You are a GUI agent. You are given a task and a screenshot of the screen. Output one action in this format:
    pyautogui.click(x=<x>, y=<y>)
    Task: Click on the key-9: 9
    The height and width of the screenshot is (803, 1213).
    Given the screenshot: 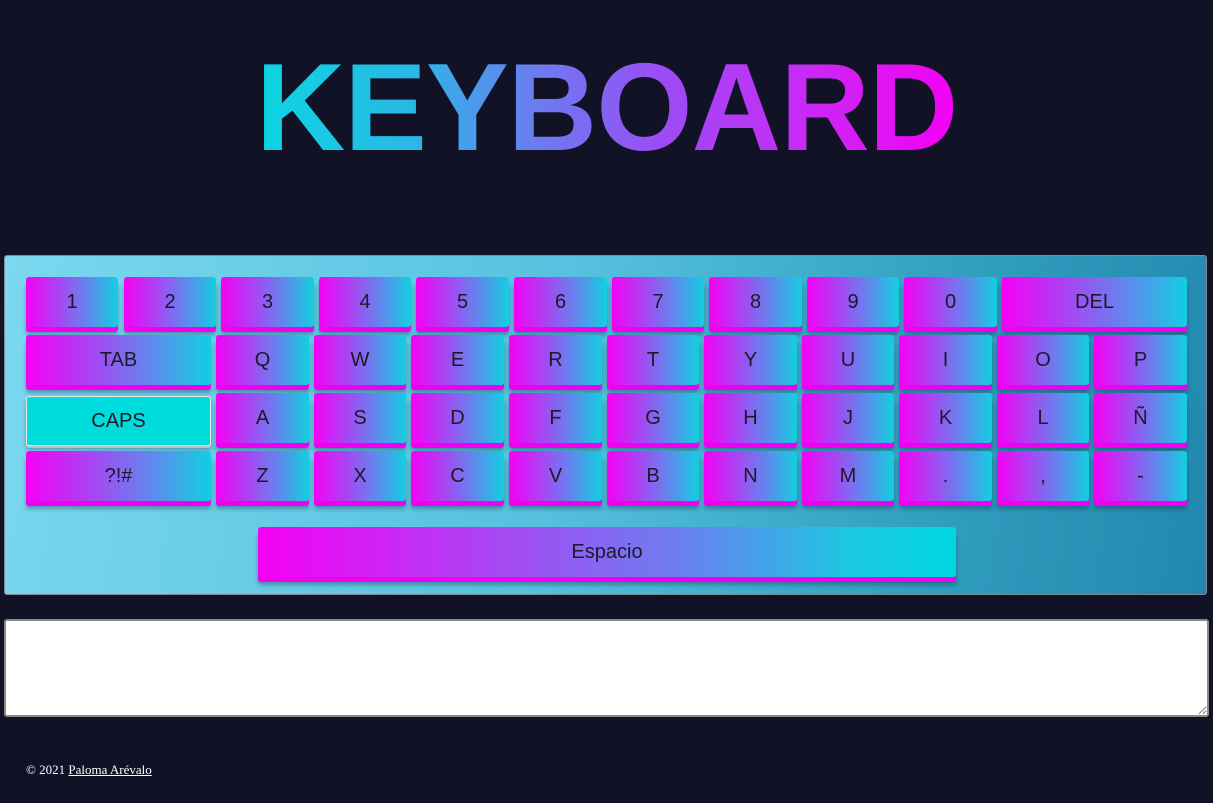 What is the action you would take?
    pyautogui.click(x=853, y=302)
    